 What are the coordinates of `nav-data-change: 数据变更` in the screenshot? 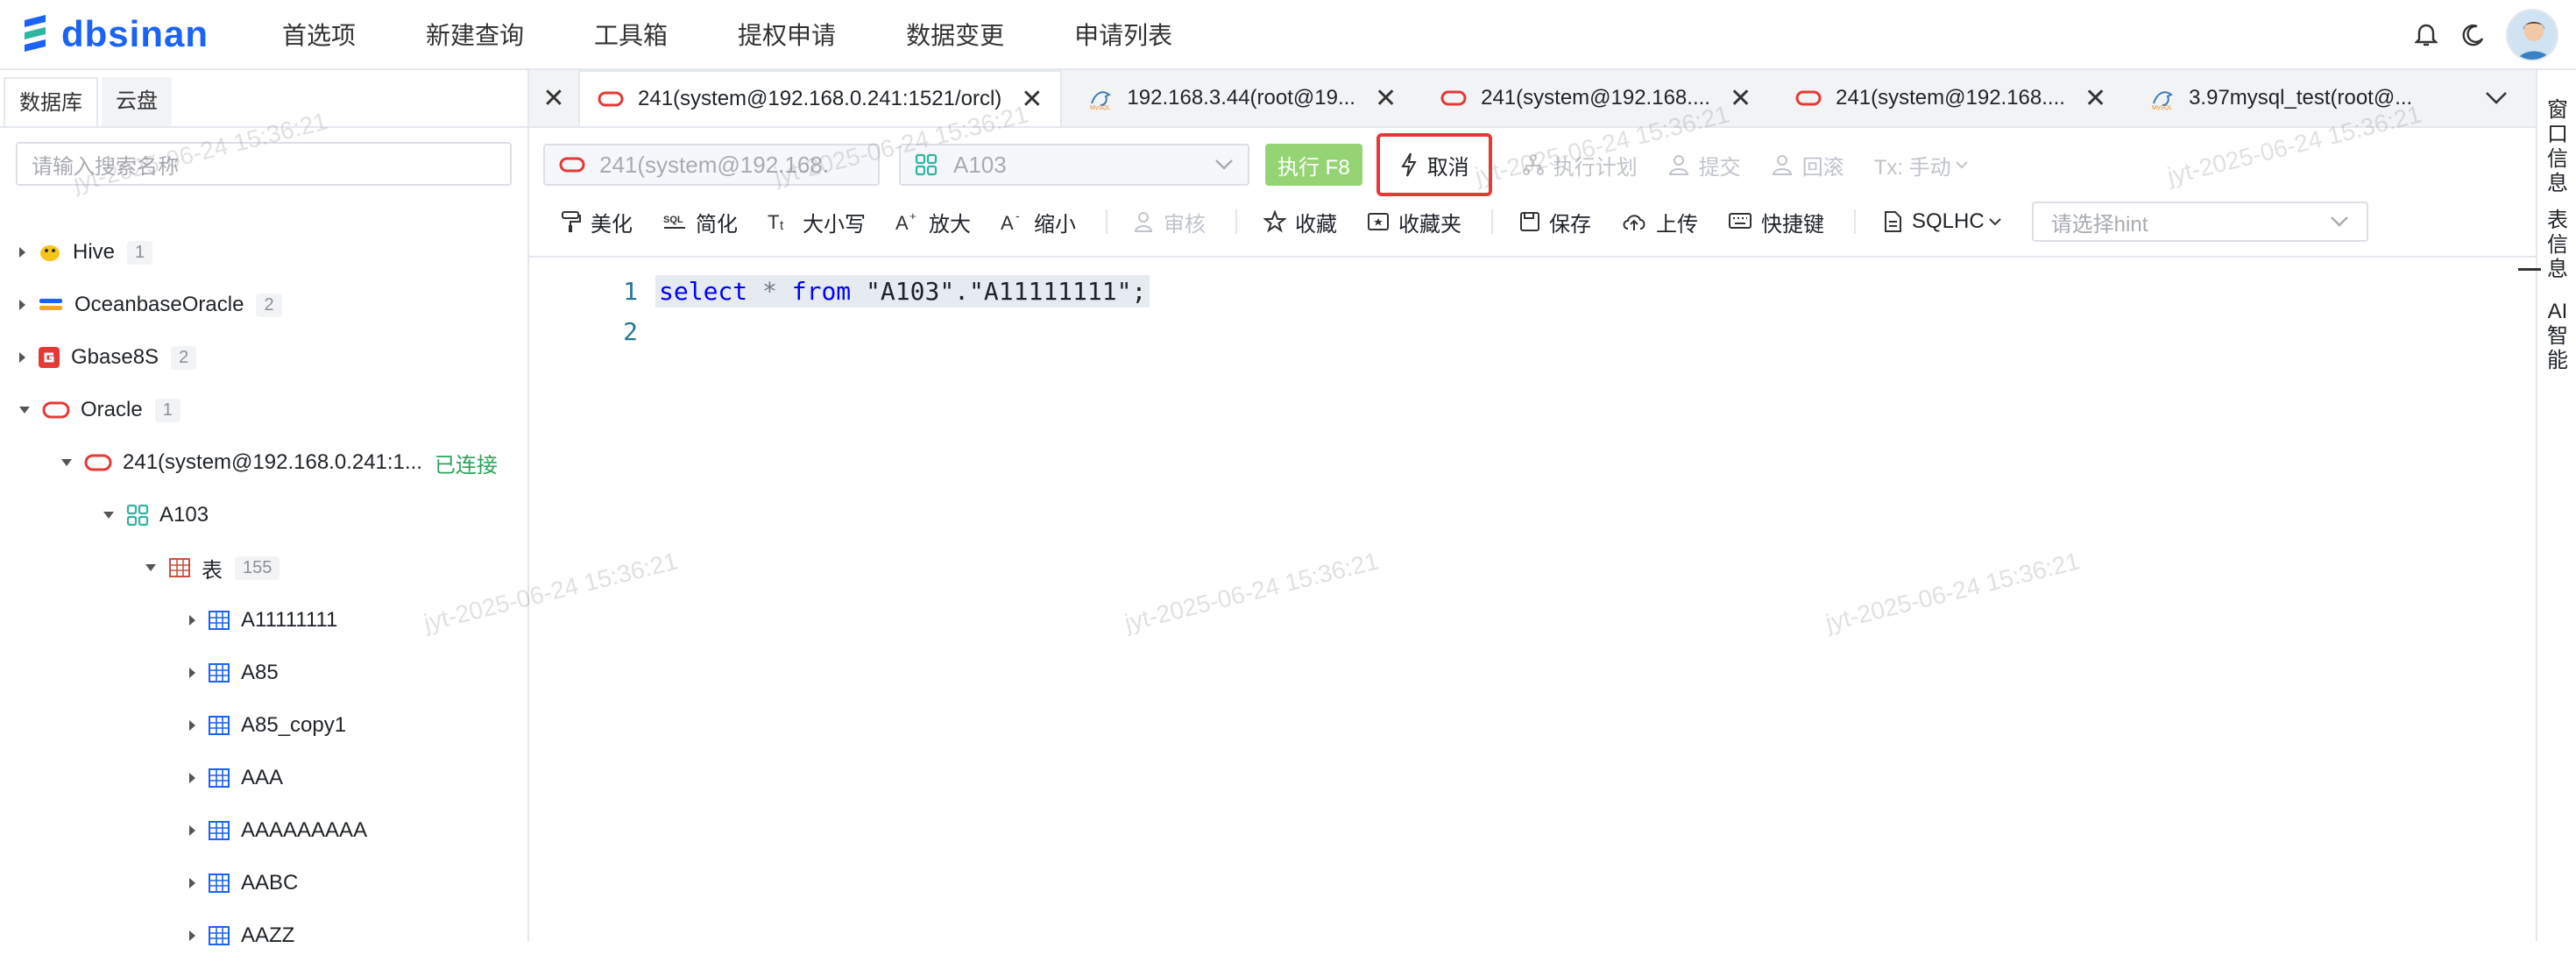 It's located at (955, 34).